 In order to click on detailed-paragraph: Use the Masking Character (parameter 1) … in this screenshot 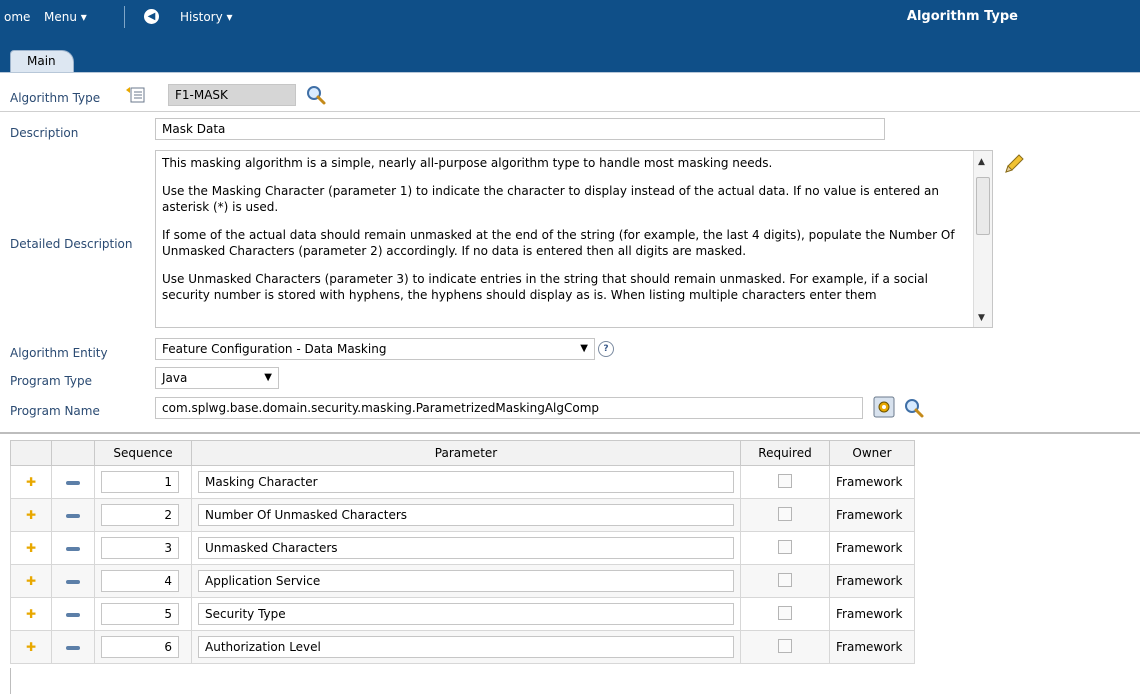, I will do `click(550, 199)`.